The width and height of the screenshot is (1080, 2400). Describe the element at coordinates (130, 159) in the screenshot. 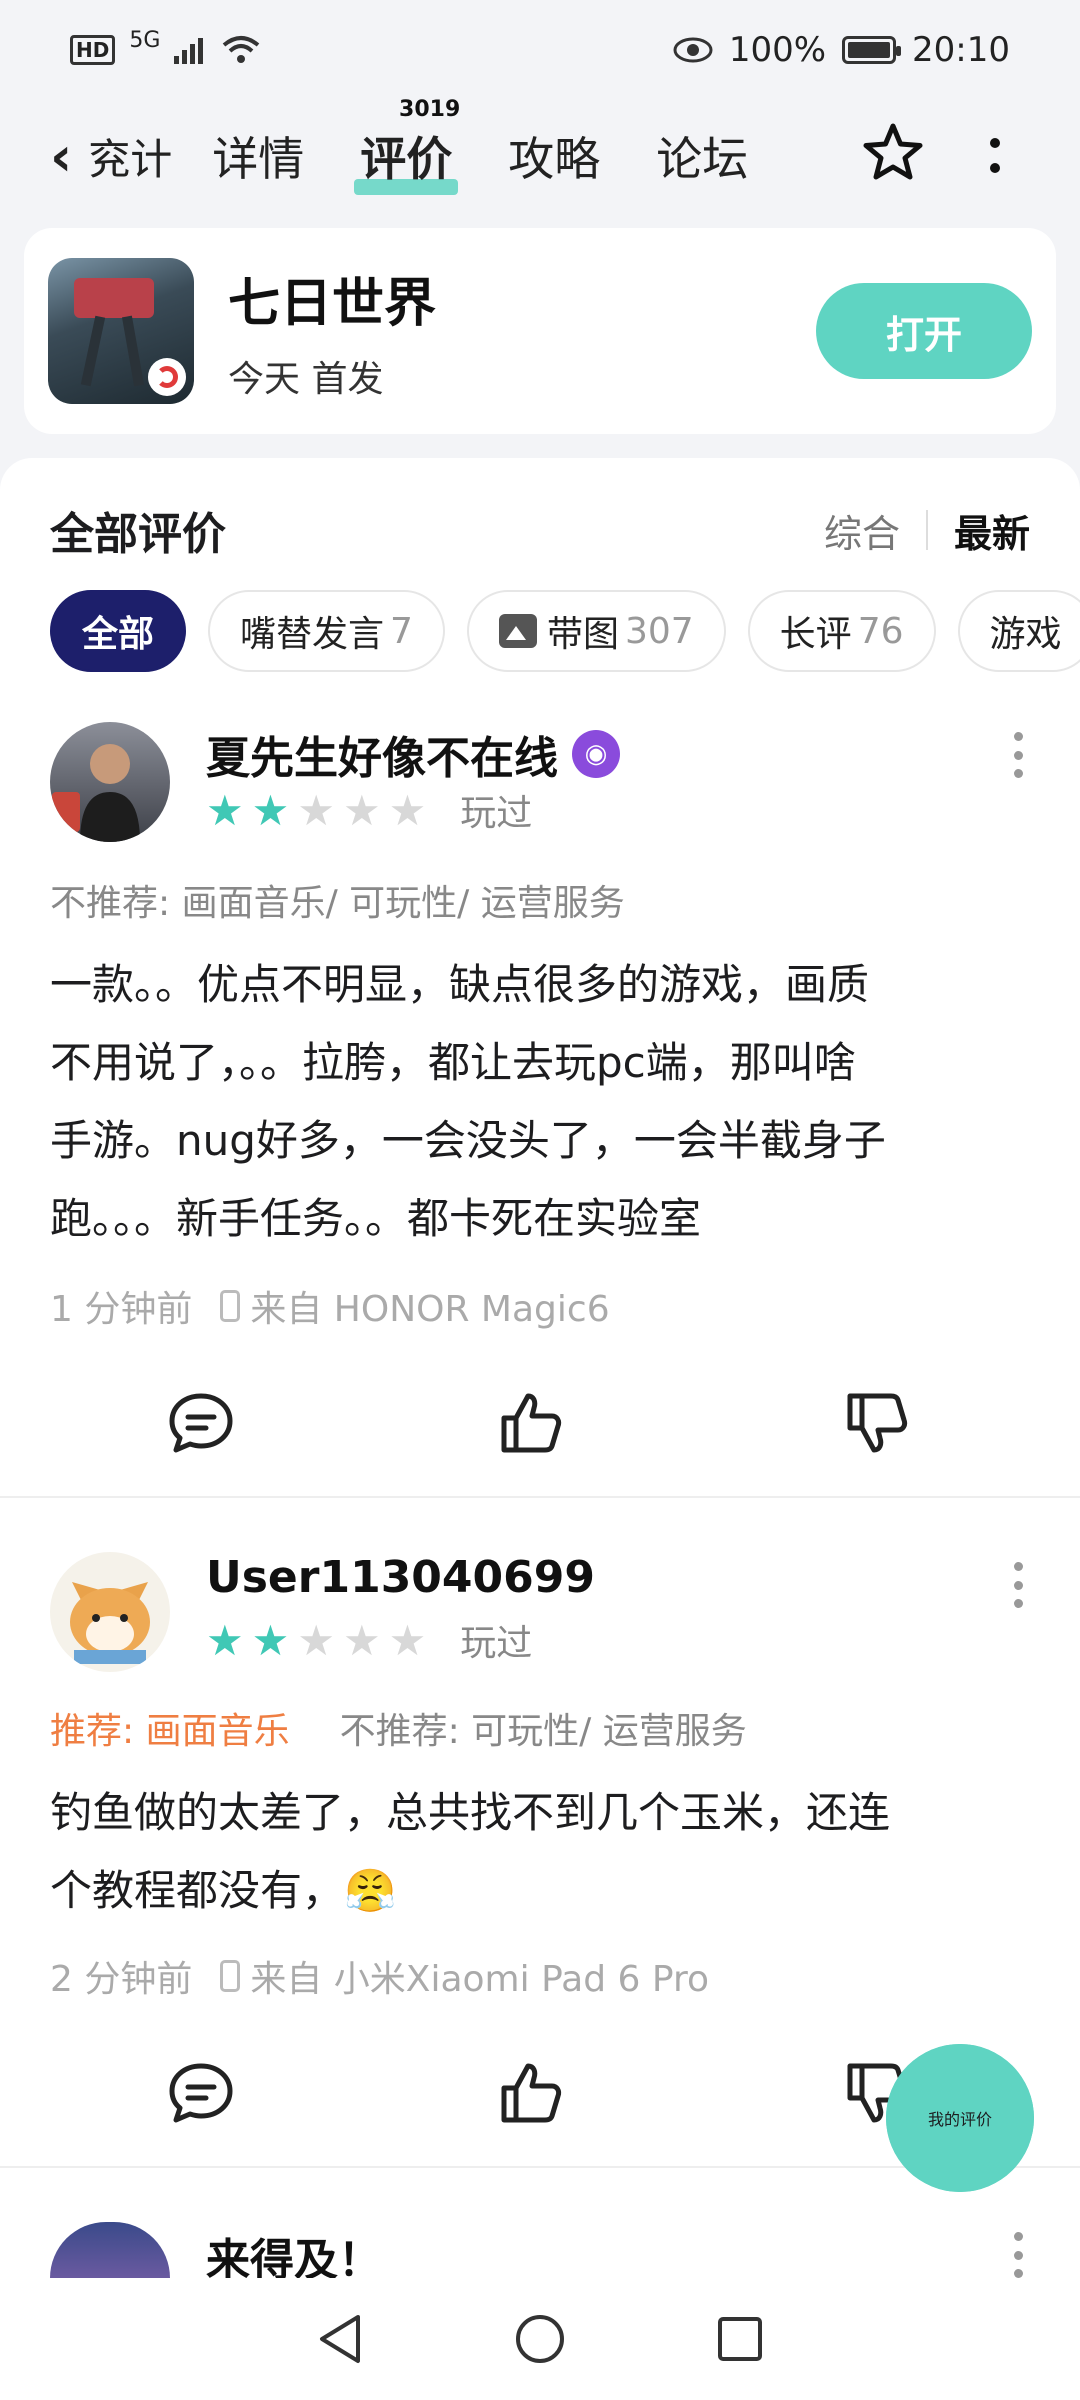

I see `back-label: 兖计` at that location.